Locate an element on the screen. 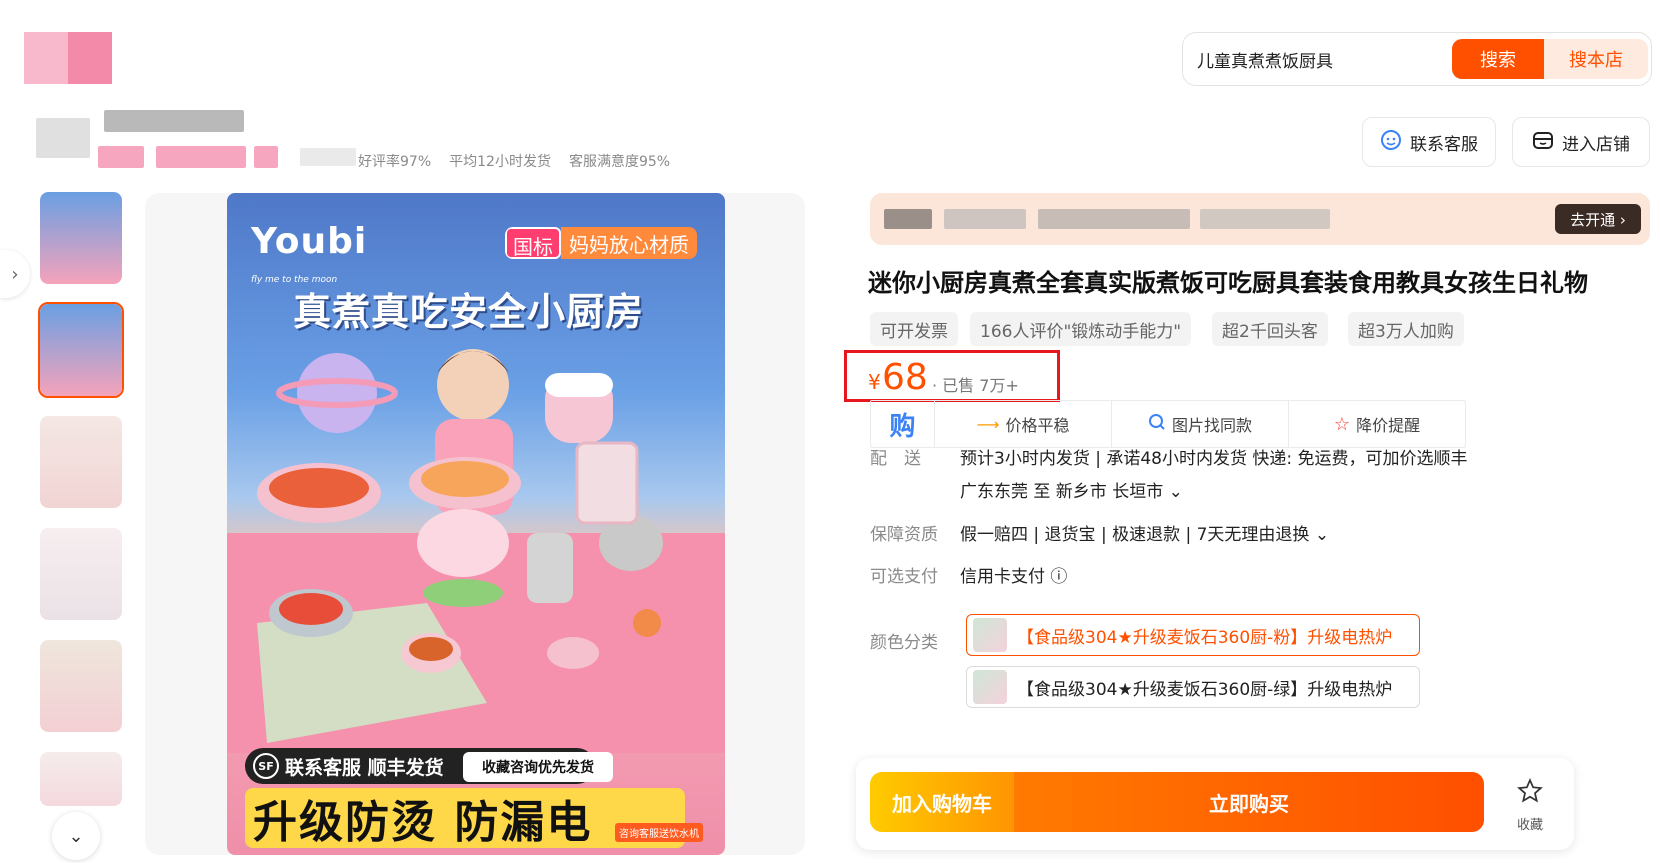 The height and width of the screenshot is (863, 1660). chevron-down-icon: ⌄ is located at coordinates (76, 836).